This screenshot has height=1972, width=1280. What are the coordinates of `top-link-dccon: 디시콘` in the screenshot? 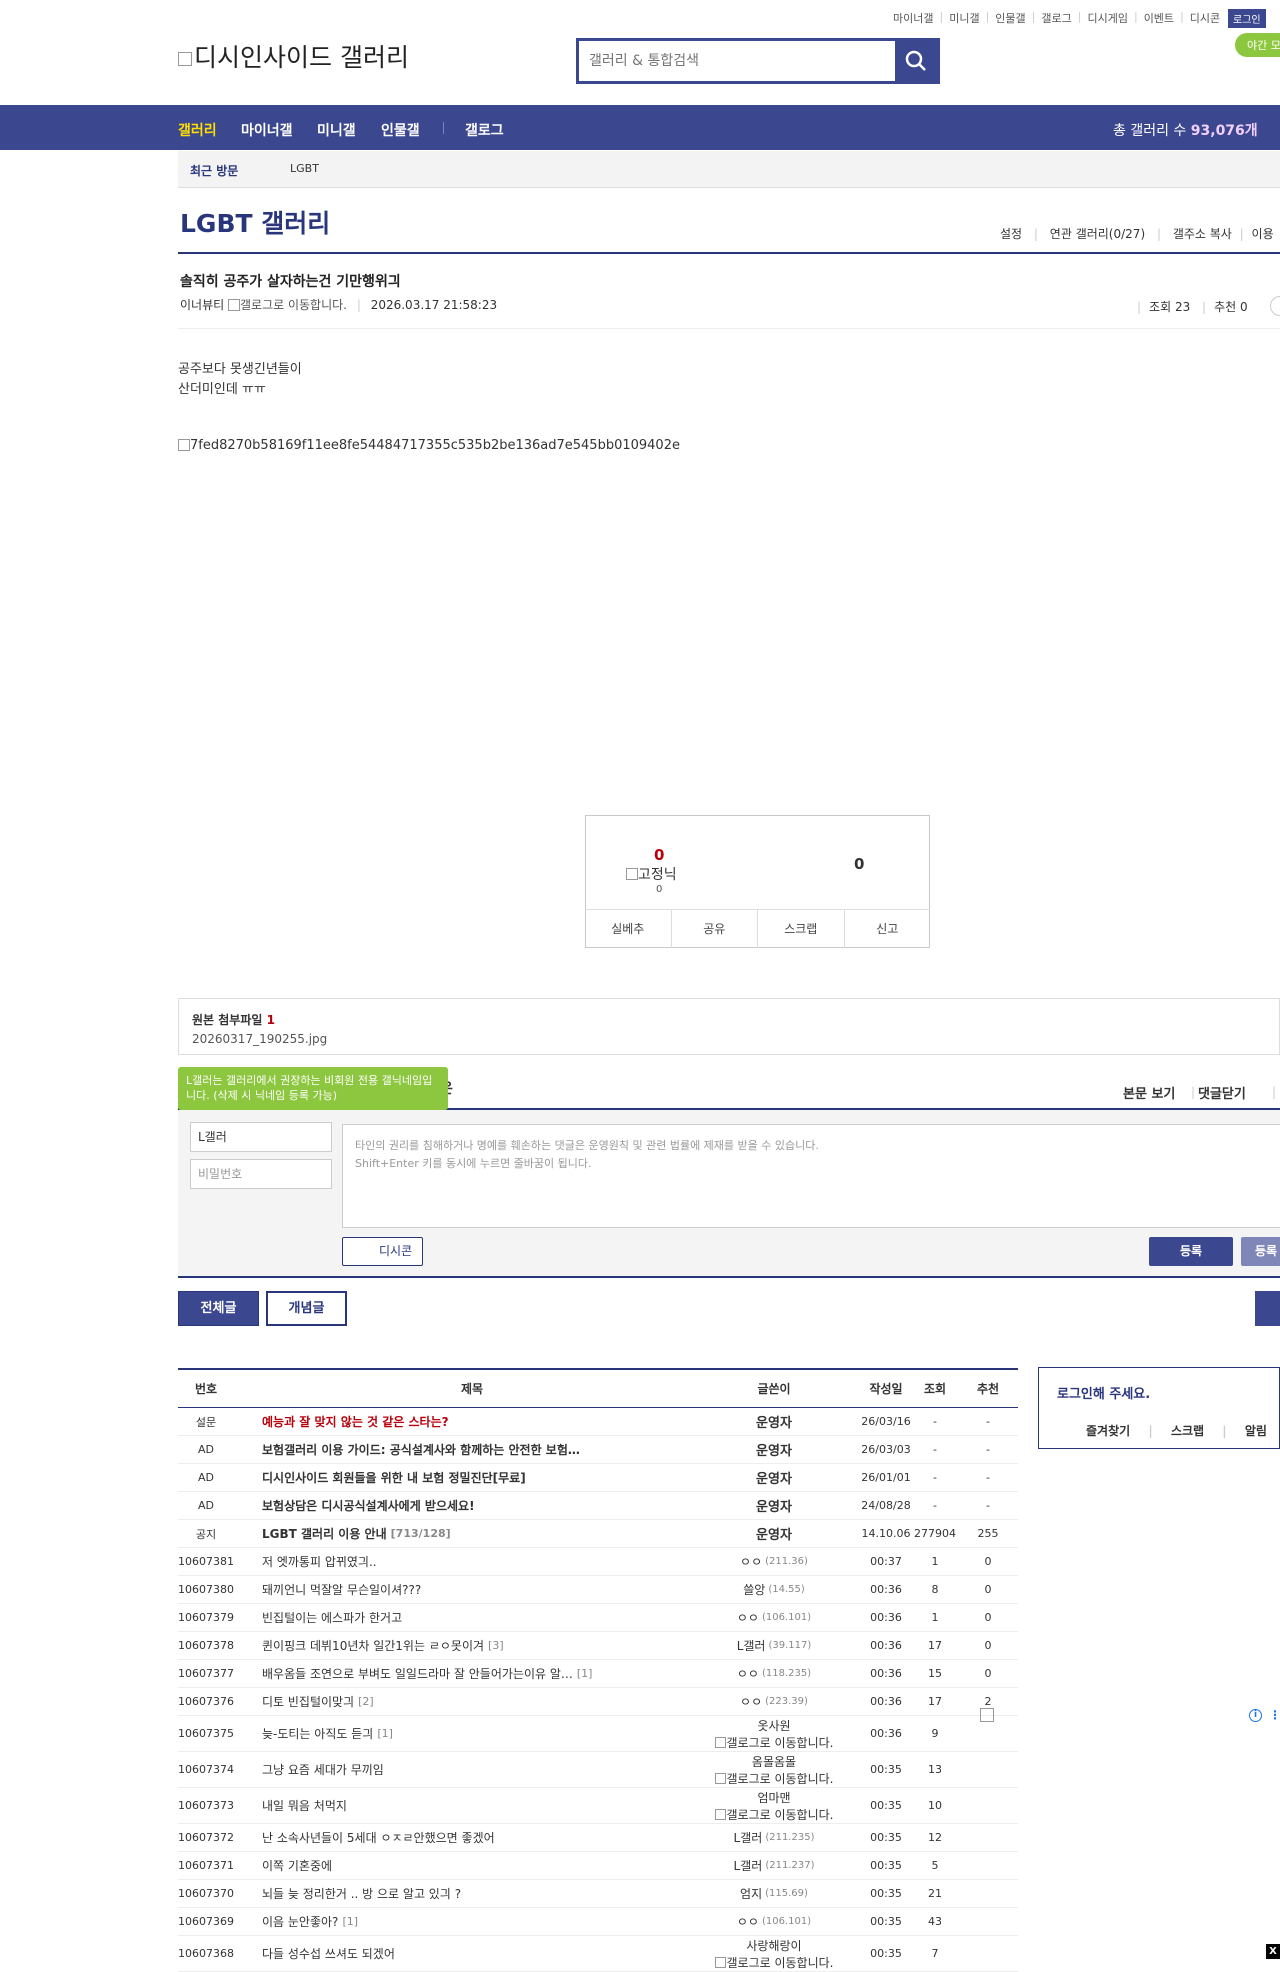 It's located at (1205, 18).